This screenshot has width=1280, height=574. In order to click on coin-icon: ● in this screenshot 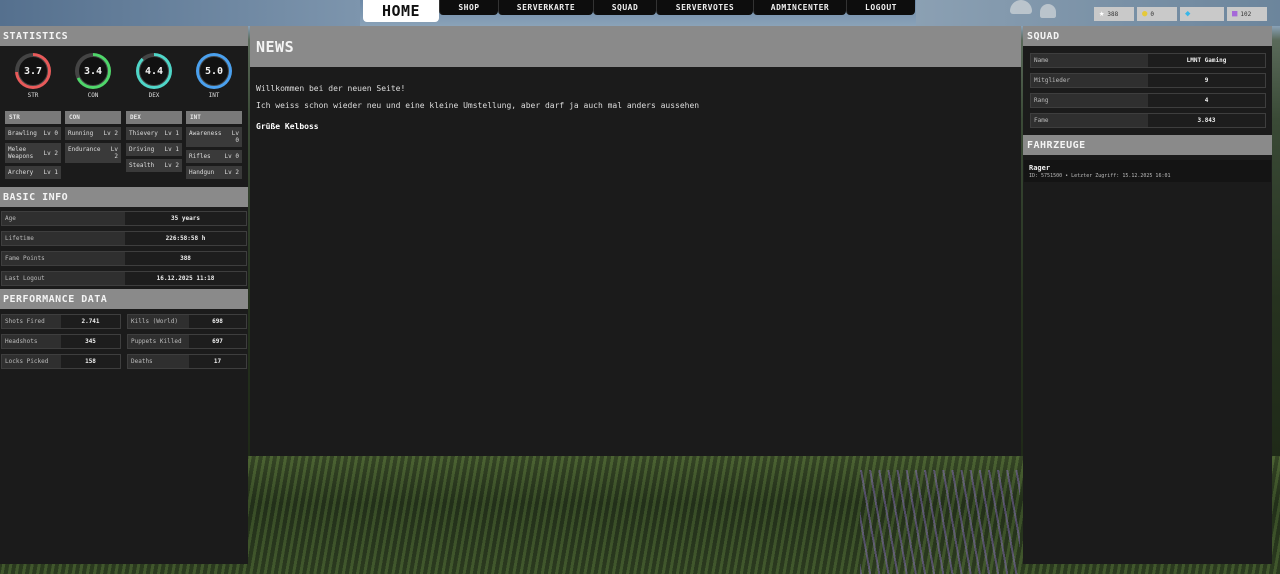, I will do `click(1145, 14)`.